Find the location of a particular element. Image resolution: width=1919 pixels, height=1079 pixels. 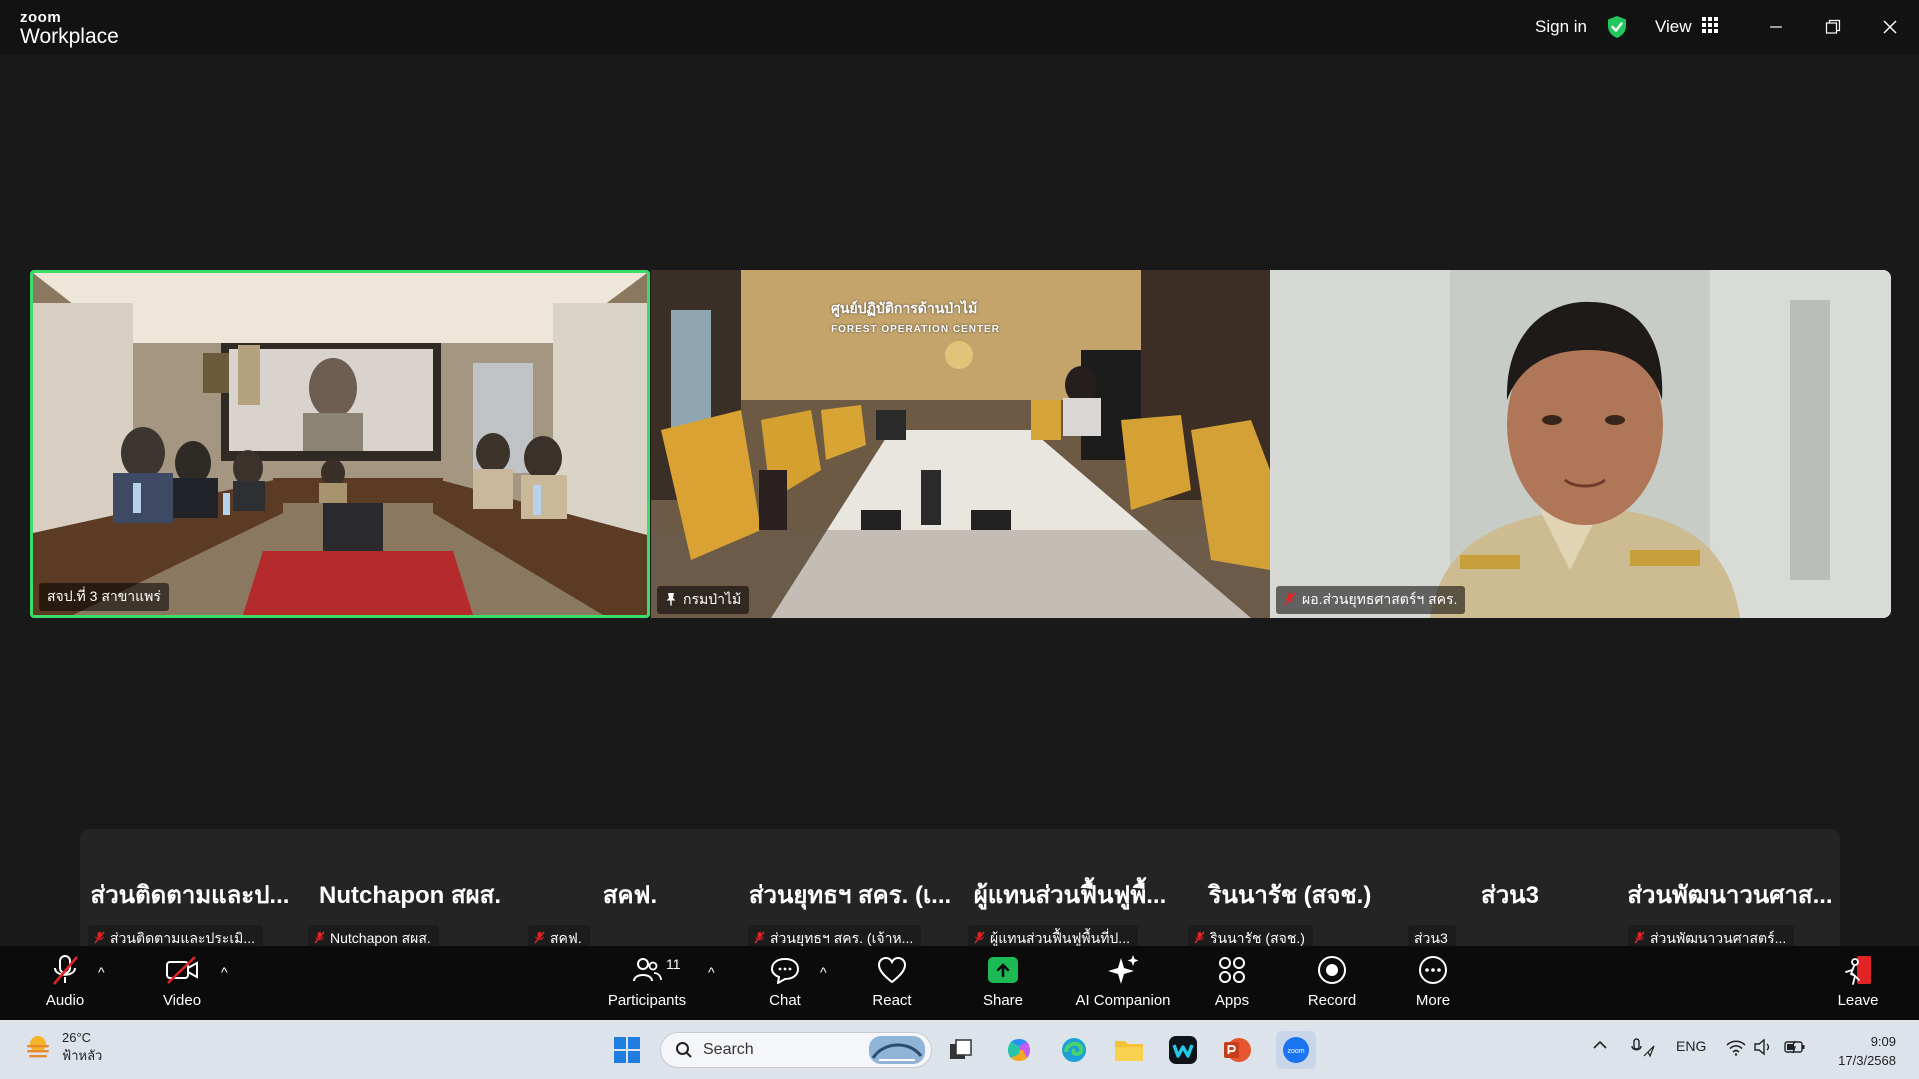

video-feed-conference-room is located at coordinates (340, 444).